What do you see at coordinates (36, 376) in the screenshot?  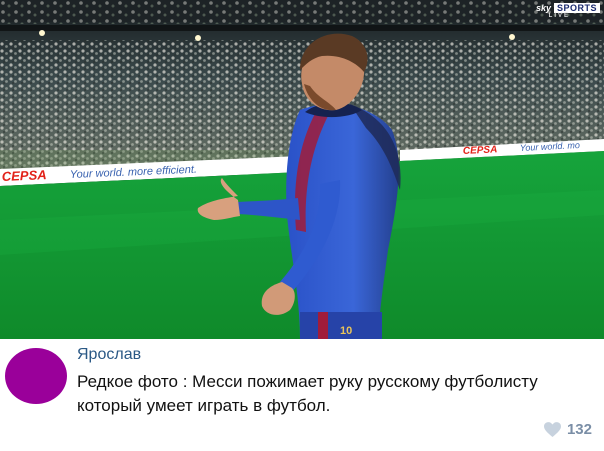 I see `avatar` at bounding box center [36, 376].